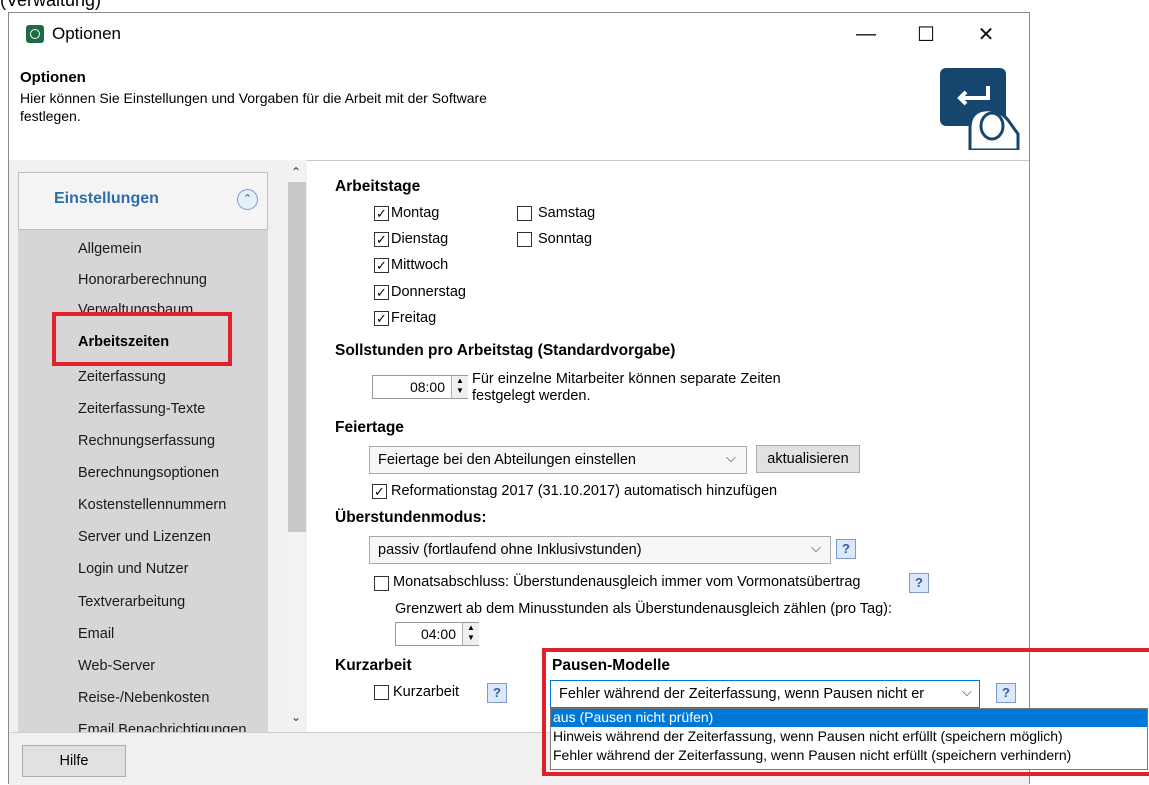 Image resolution: width=1149 pixels, height=785 pixels. I want to click on checkbox-donnerstag: ✓, so click(381, 292).